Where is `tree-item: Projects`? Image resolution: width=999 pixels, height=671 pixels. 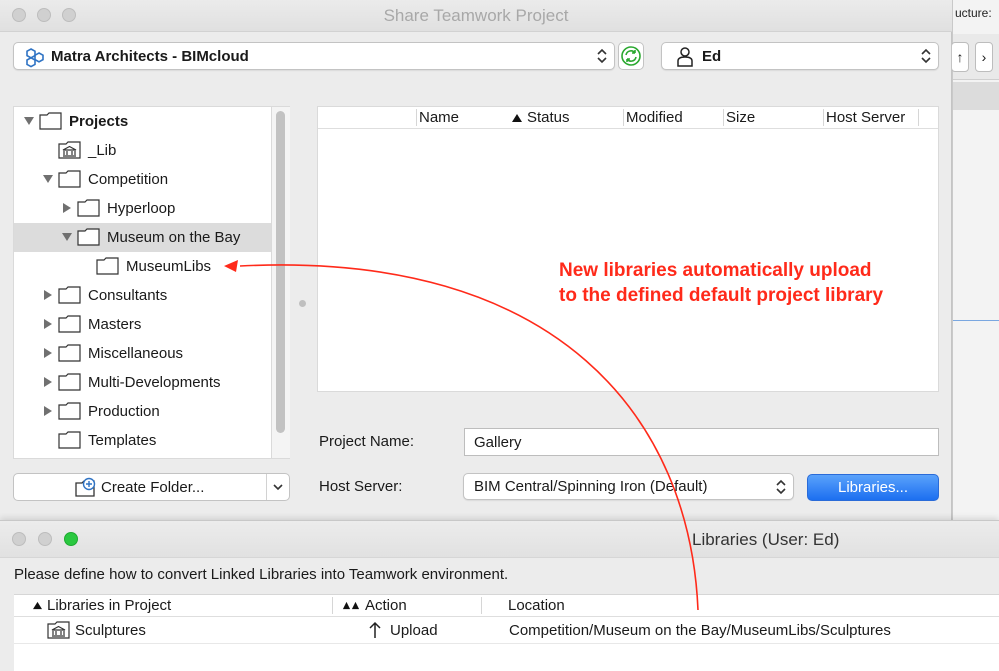
tree-item: Projects is located at coordinates (142, 121).